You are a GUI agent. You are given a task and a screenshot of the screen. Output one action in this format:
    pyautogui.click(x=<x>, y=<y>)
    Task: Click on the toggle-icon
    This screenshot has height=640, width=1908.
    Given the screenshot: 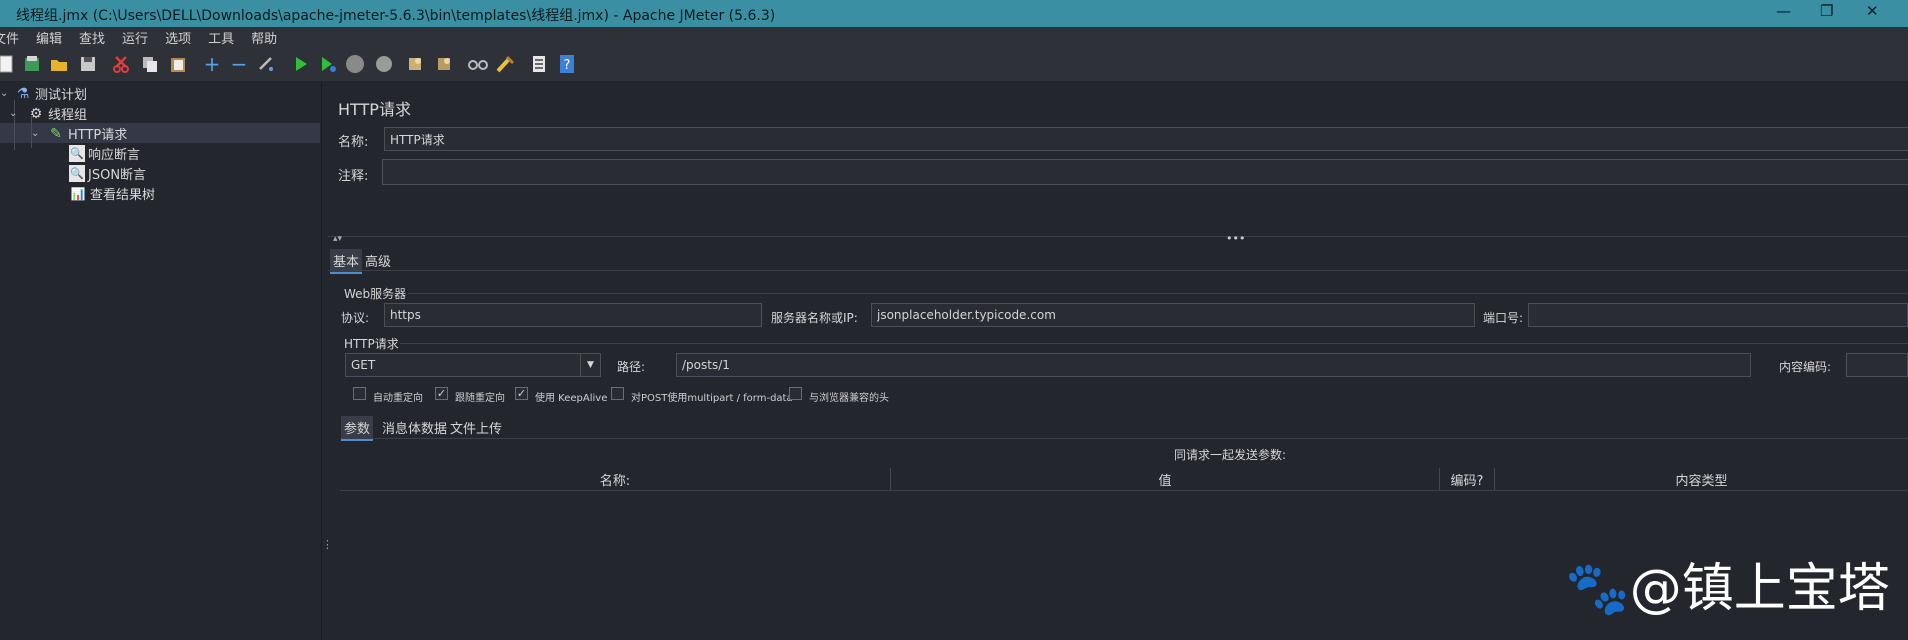 What is the action you would take?
    pyautogui.click(x=266, y=64)
    